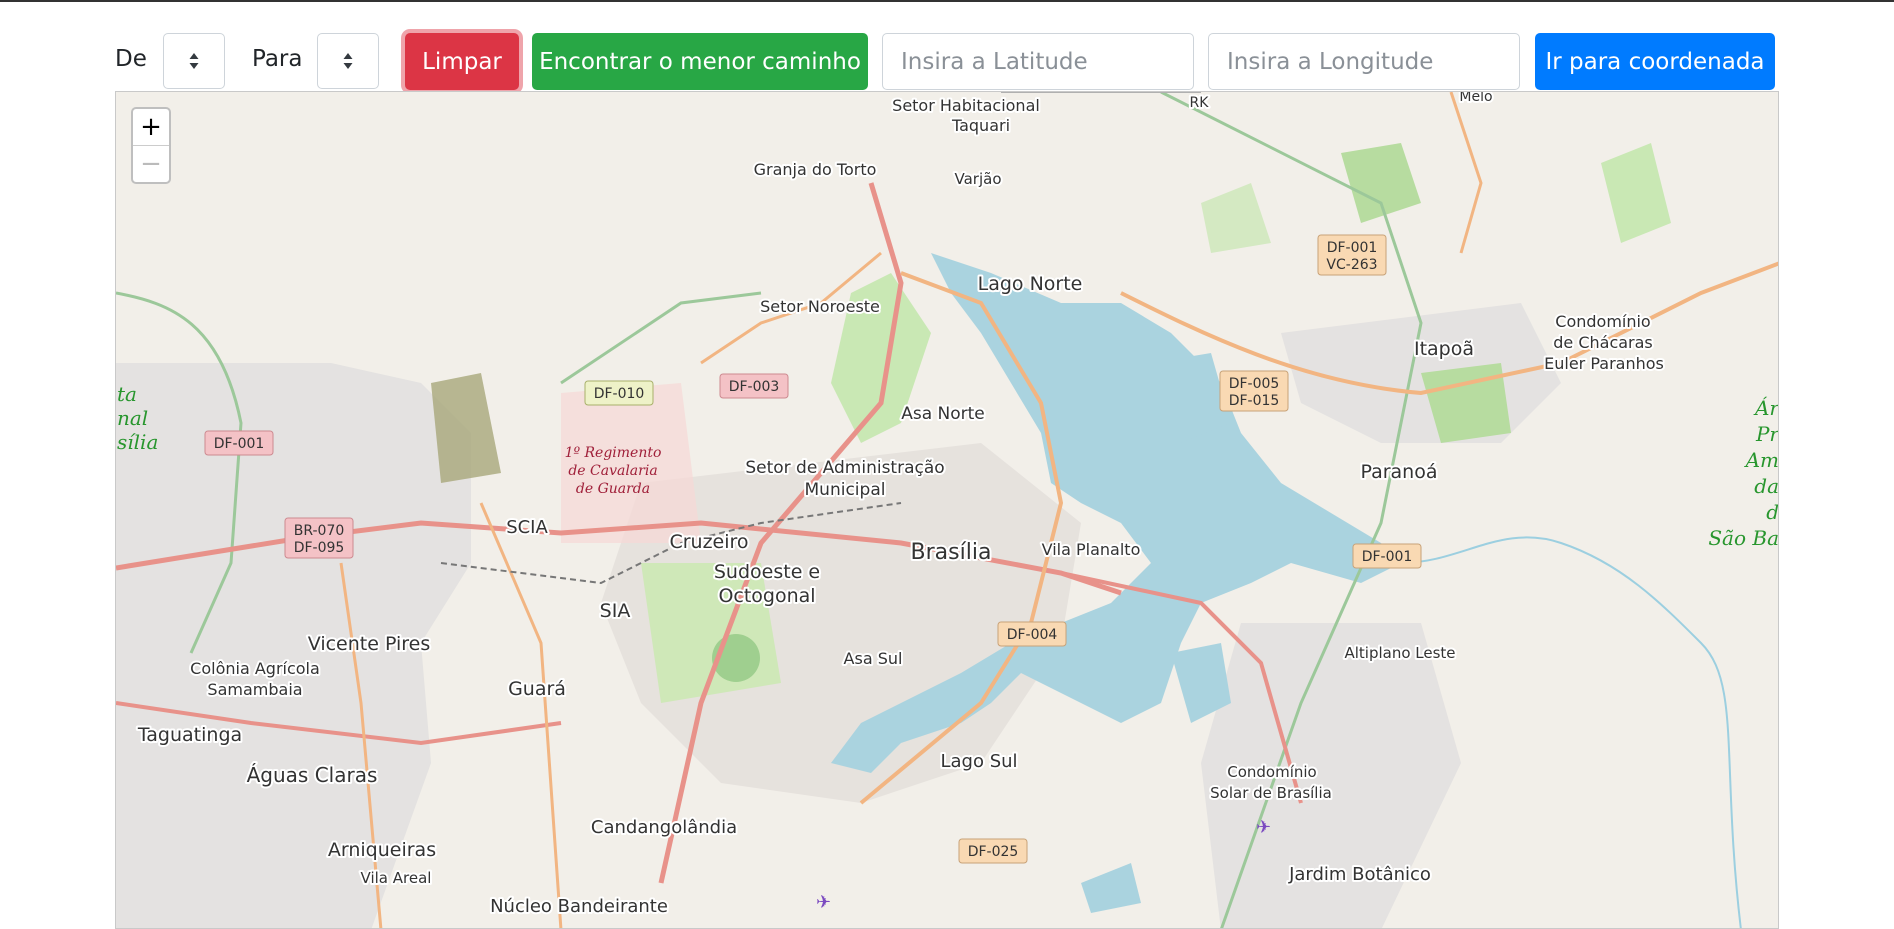 The image size is (1894, 929). Describe the element at coordinates (1254, 384) in the screenshot. I see `road-shield-text: DF-005` at that location.